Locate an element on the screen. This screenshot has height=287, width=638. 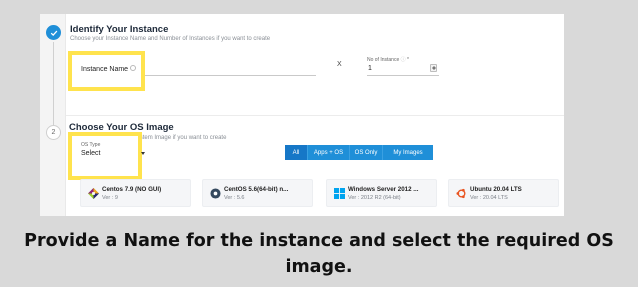
filter-os-only: OS Only is located at coordinates (366, 152).